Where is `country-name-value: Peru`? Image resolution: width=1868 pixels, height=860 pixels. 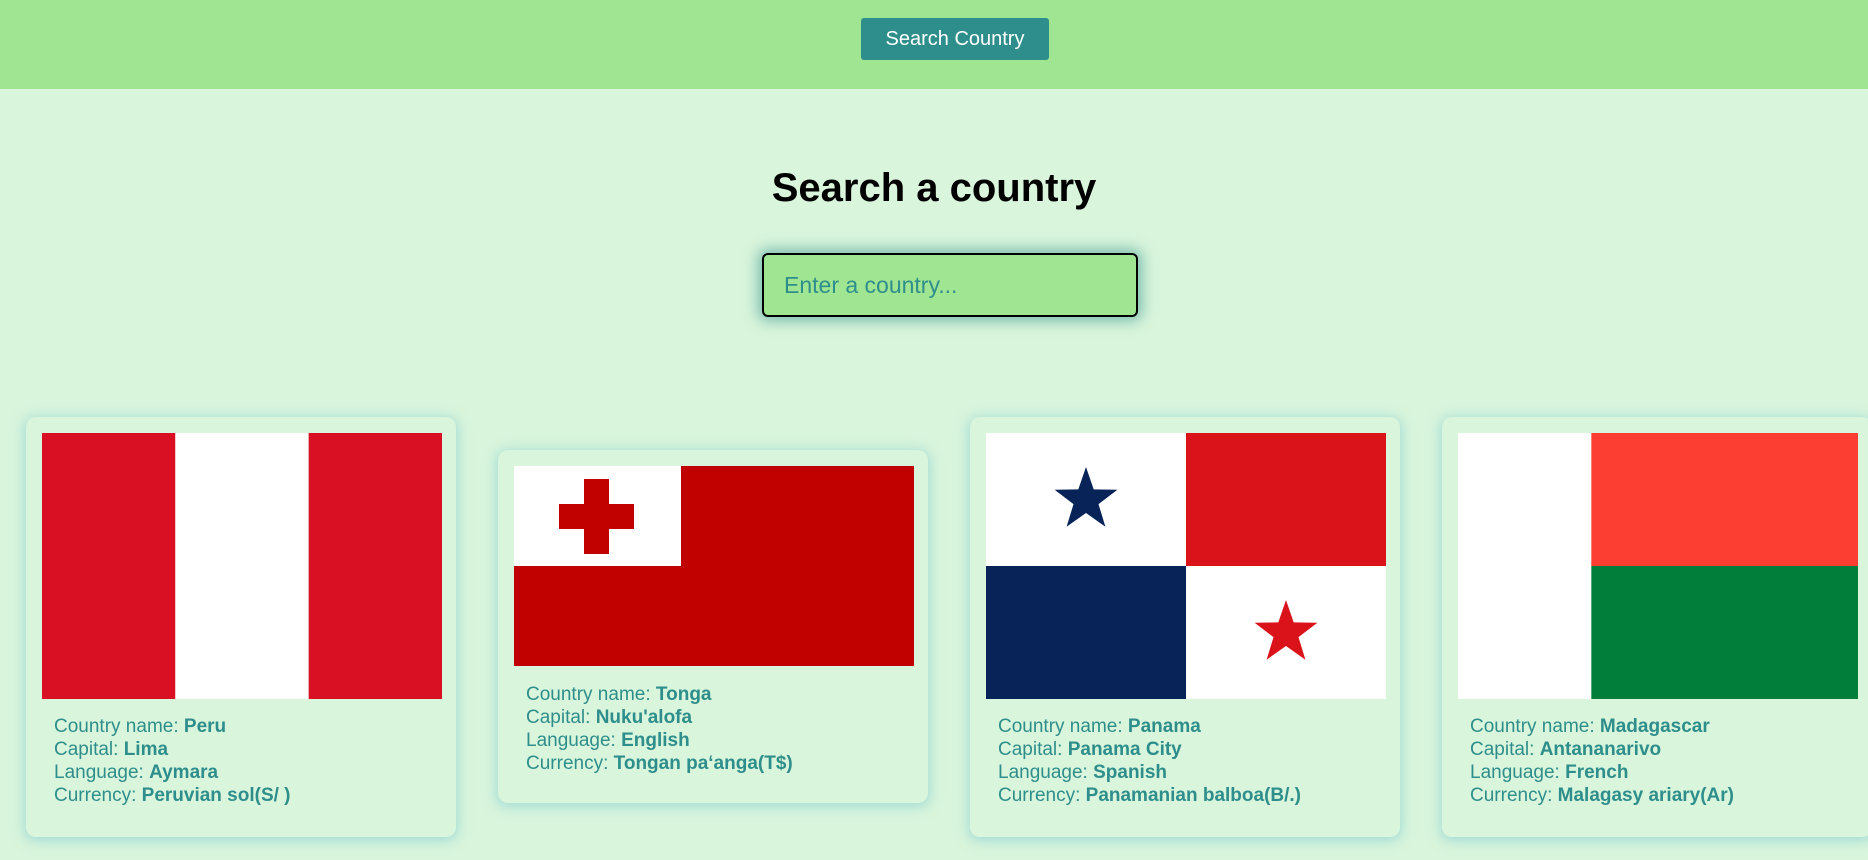 country-name-value: Peru is located at coordinates (205, 726).